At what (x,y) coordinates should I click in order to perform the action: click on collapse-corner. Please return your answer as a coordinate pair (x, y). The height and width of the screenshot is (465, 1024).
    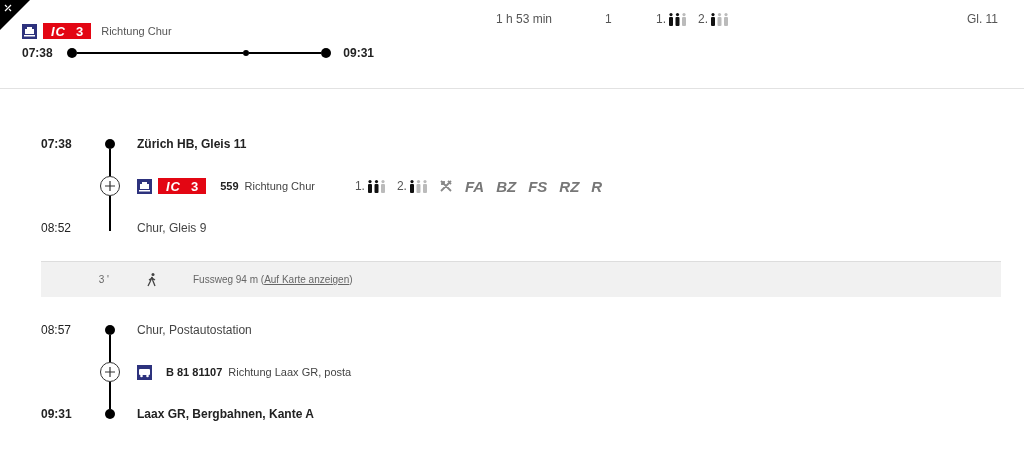
    Looking at the image, I should click on (15, 15).